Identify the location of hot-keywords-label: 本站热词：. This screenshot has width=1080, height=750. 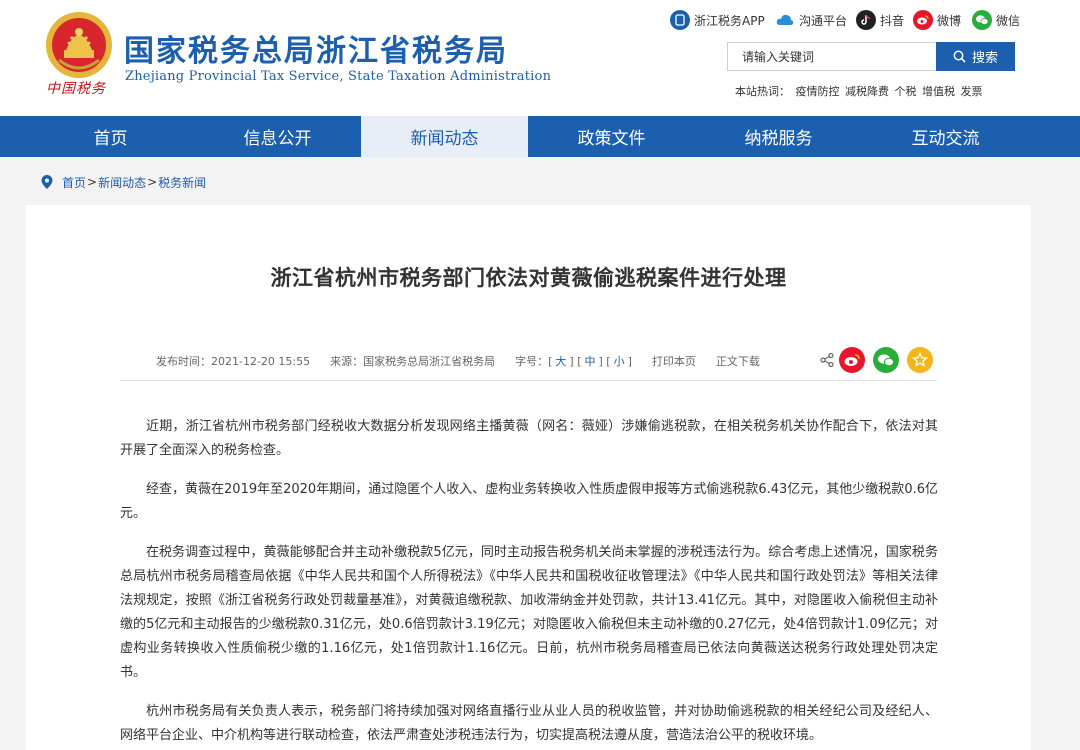
(762, 91).